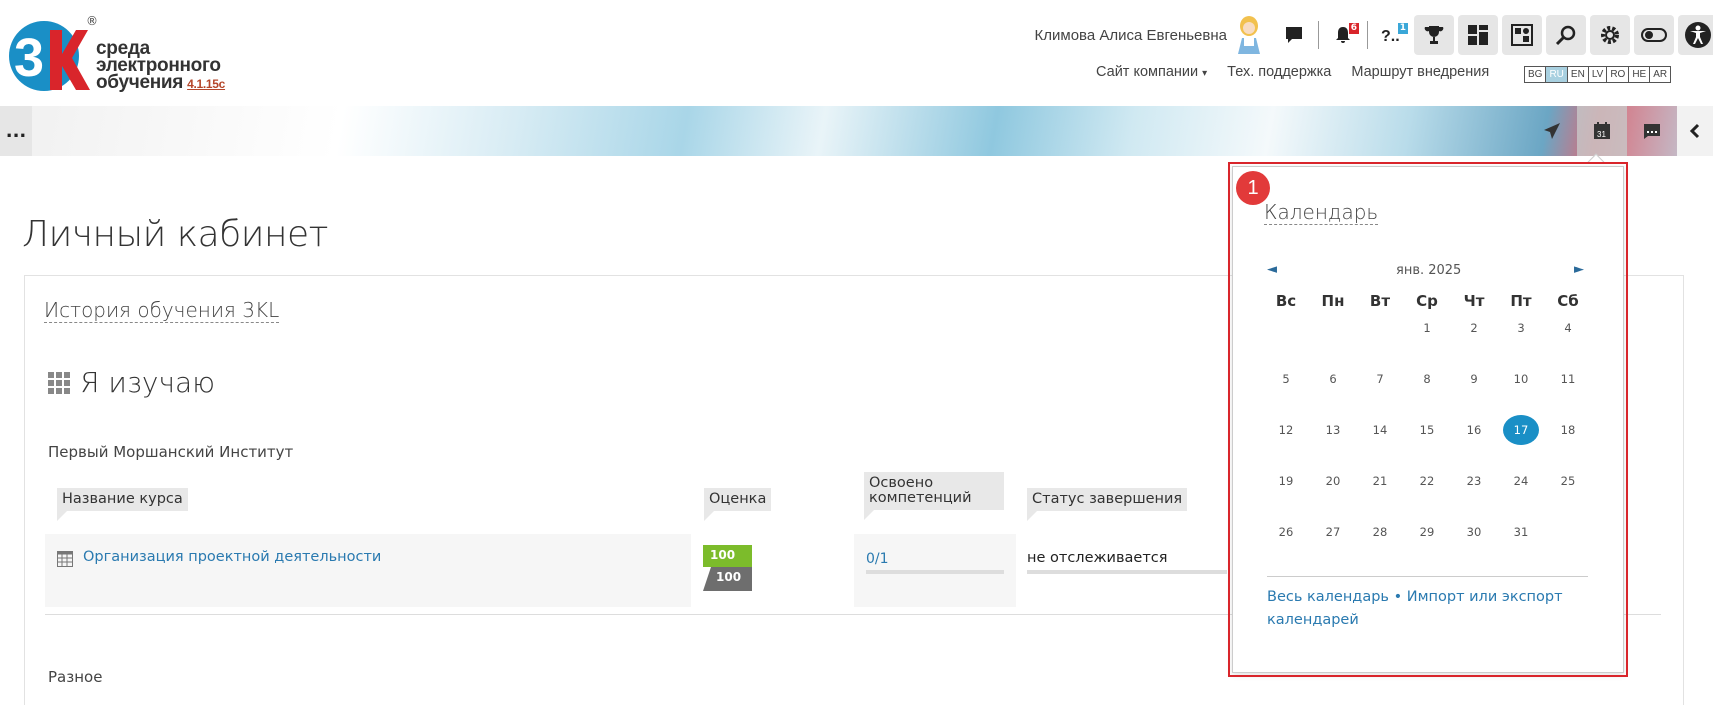 This screenshot has height=705, width=1713. I want to click on logo-reg: ®, so click(92, 21).